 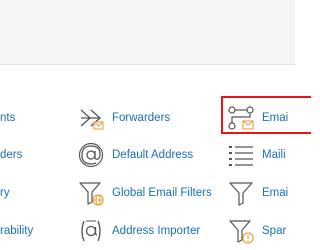 What do you see at coordinates (91, 155) in the screenshot?
I see `at-sign-icon` at bounding box center [91, 155].